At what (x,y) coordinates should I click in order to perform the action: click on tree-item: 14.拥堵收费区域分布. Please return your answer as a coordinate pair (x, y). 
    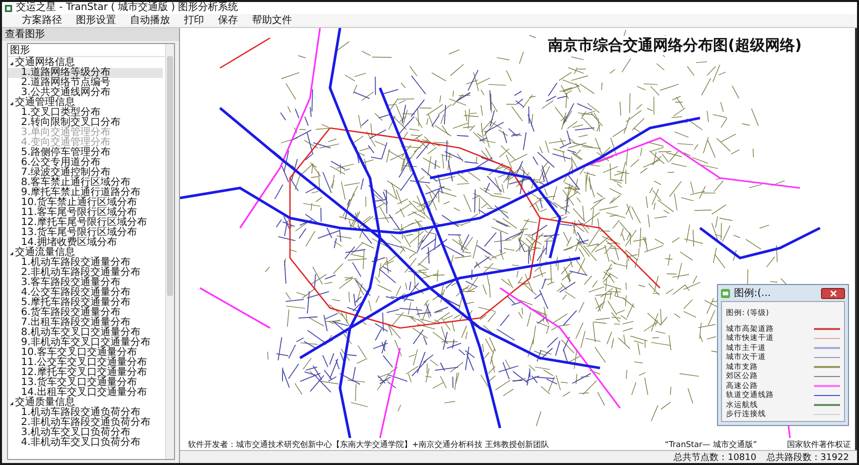
    Looking at the image, I should click on (85, 243).